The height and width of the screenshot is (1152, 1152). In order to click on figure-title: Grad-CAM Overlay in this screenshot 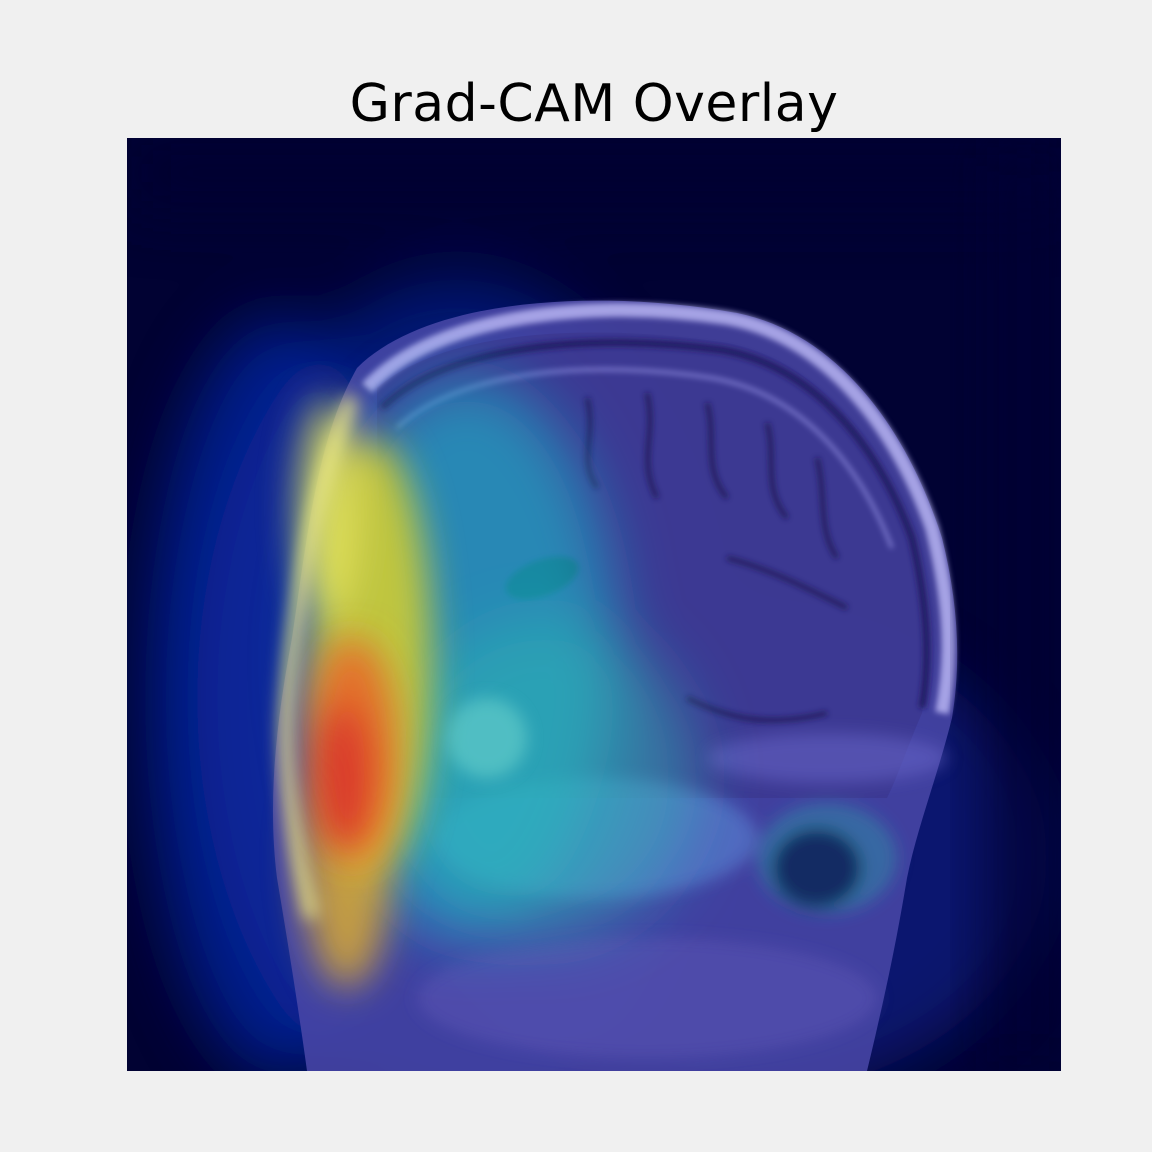, I will do `click(594, 104)`.